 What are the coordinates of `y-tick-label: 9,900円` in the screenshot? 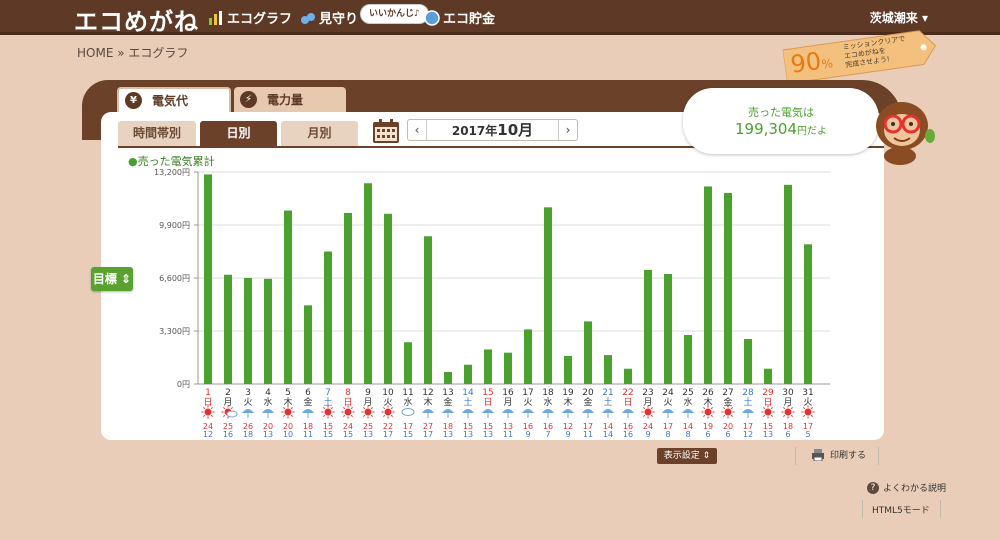 It's located at (174, 225).